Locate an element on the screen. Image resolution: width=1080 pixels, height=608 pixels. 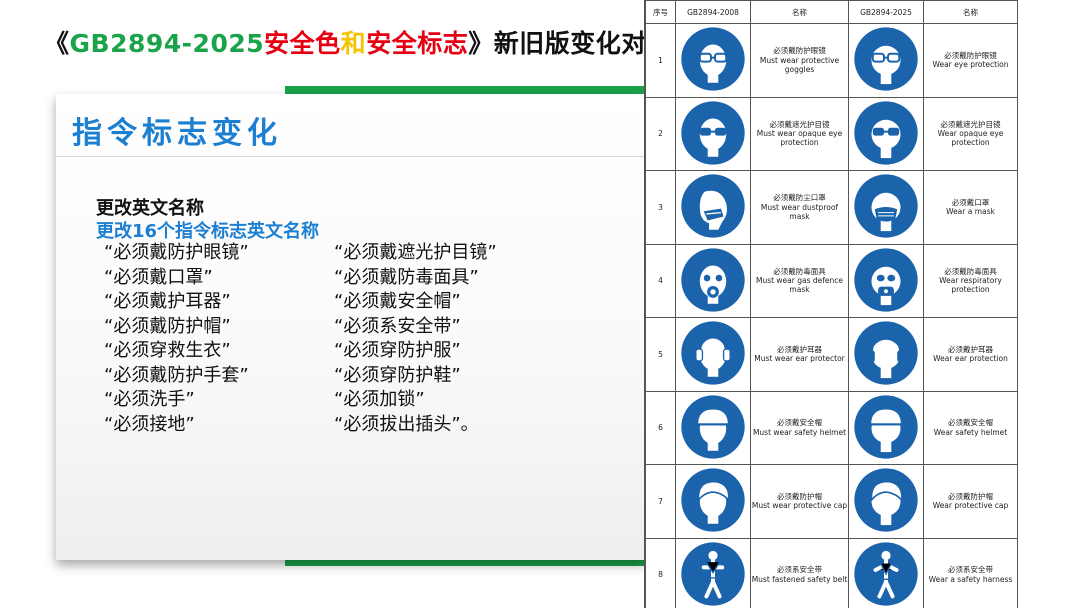
old-name-cell: 必须戴遮光护目镜 Must wear opaque eye protection is located at coordinates (799, 133).